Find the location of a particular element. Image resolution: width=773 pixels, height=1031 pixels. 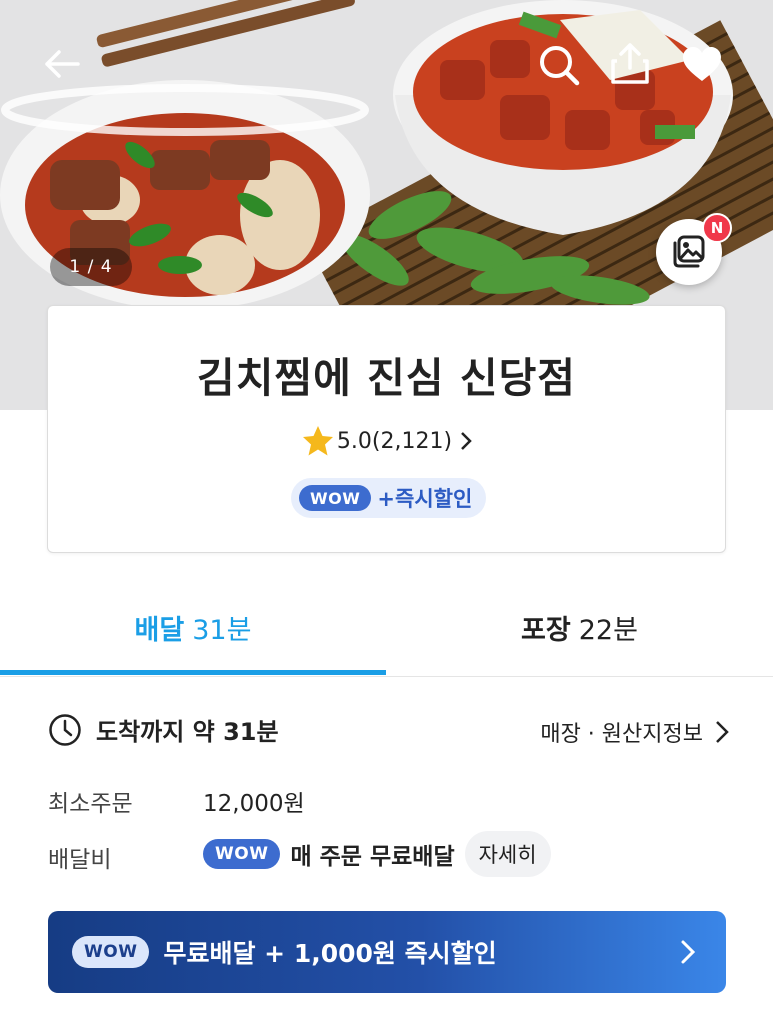

tab-delivery-label: 배달 is located at coordinates (159, 630).